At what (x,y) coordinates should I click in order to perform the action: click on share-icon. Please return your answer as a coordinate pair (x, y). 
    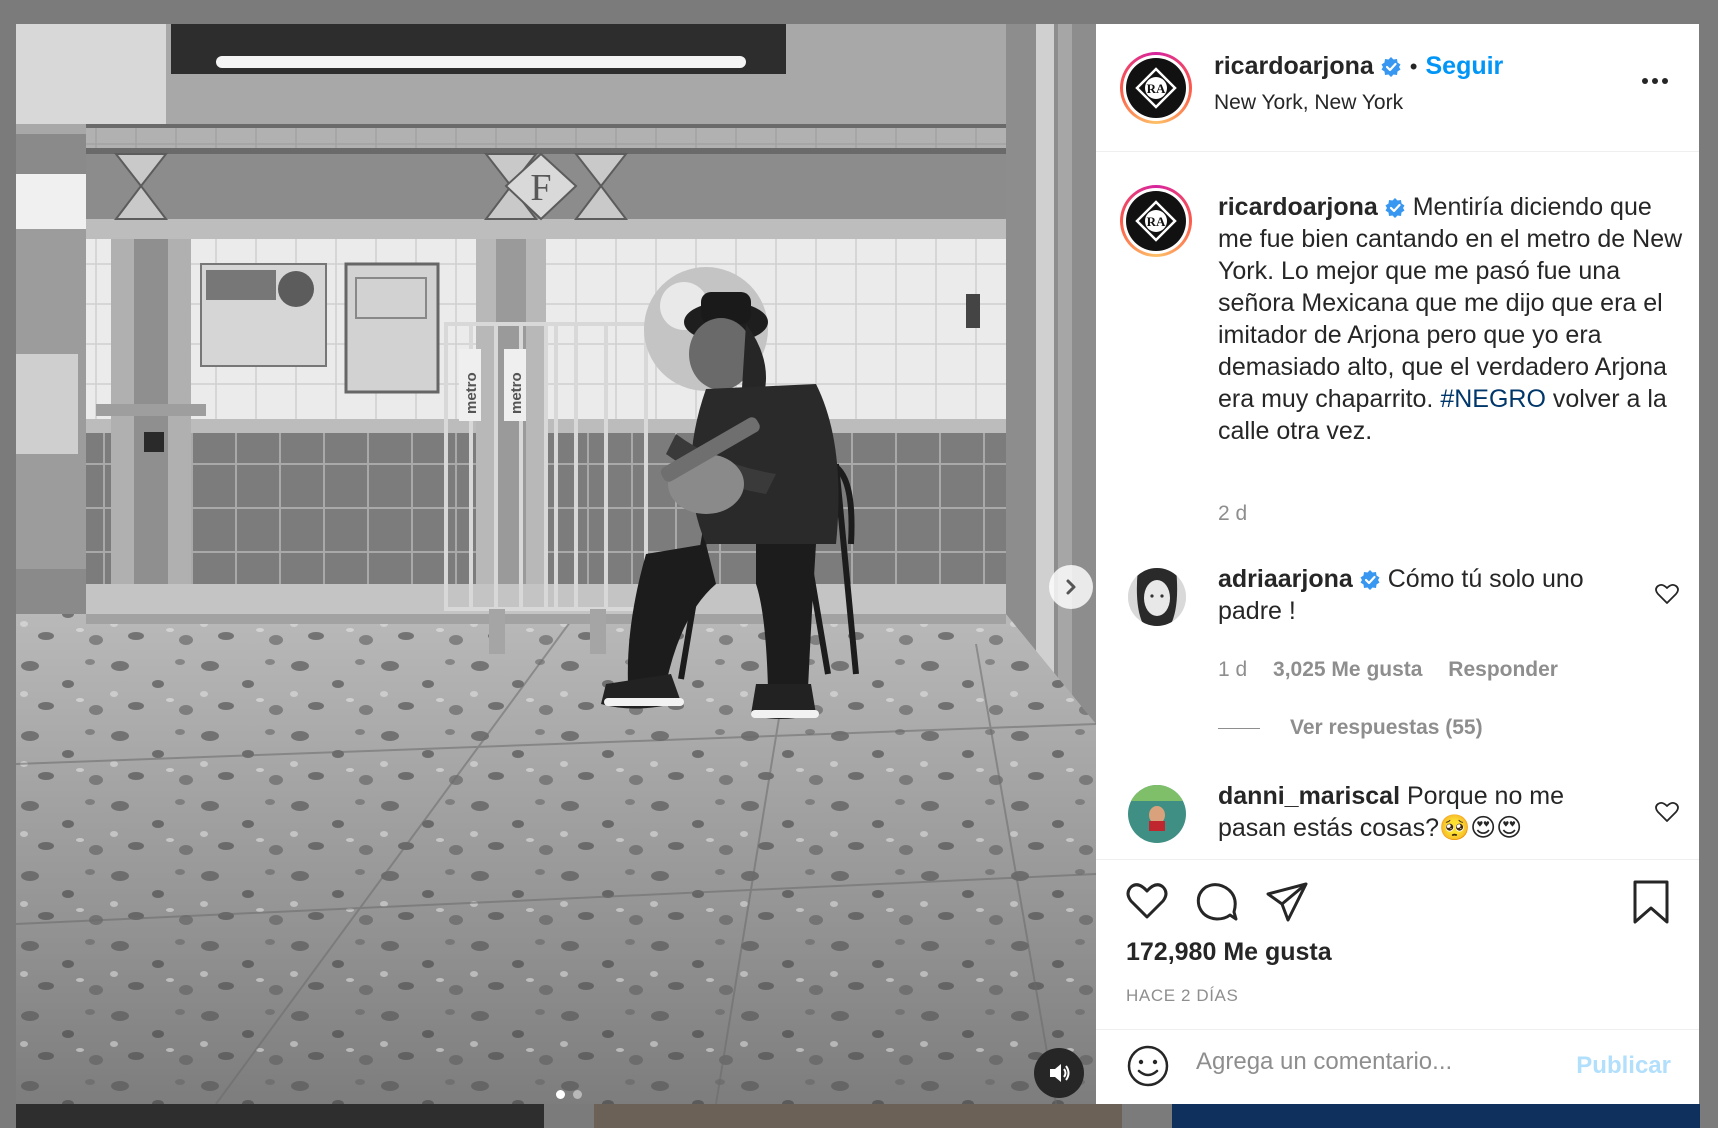
    Looking at the image, I should click on (1287, 902).